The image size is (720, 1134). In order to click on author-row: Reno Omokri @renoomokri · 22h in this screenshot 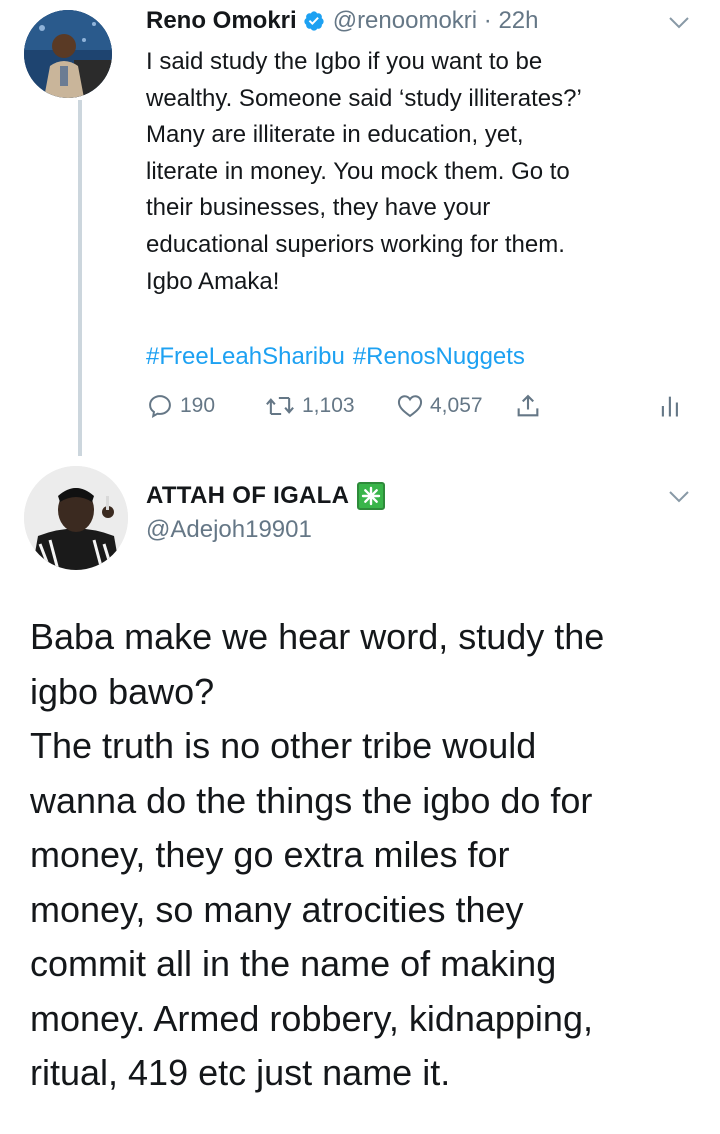, I will do `click(342, 21)`.